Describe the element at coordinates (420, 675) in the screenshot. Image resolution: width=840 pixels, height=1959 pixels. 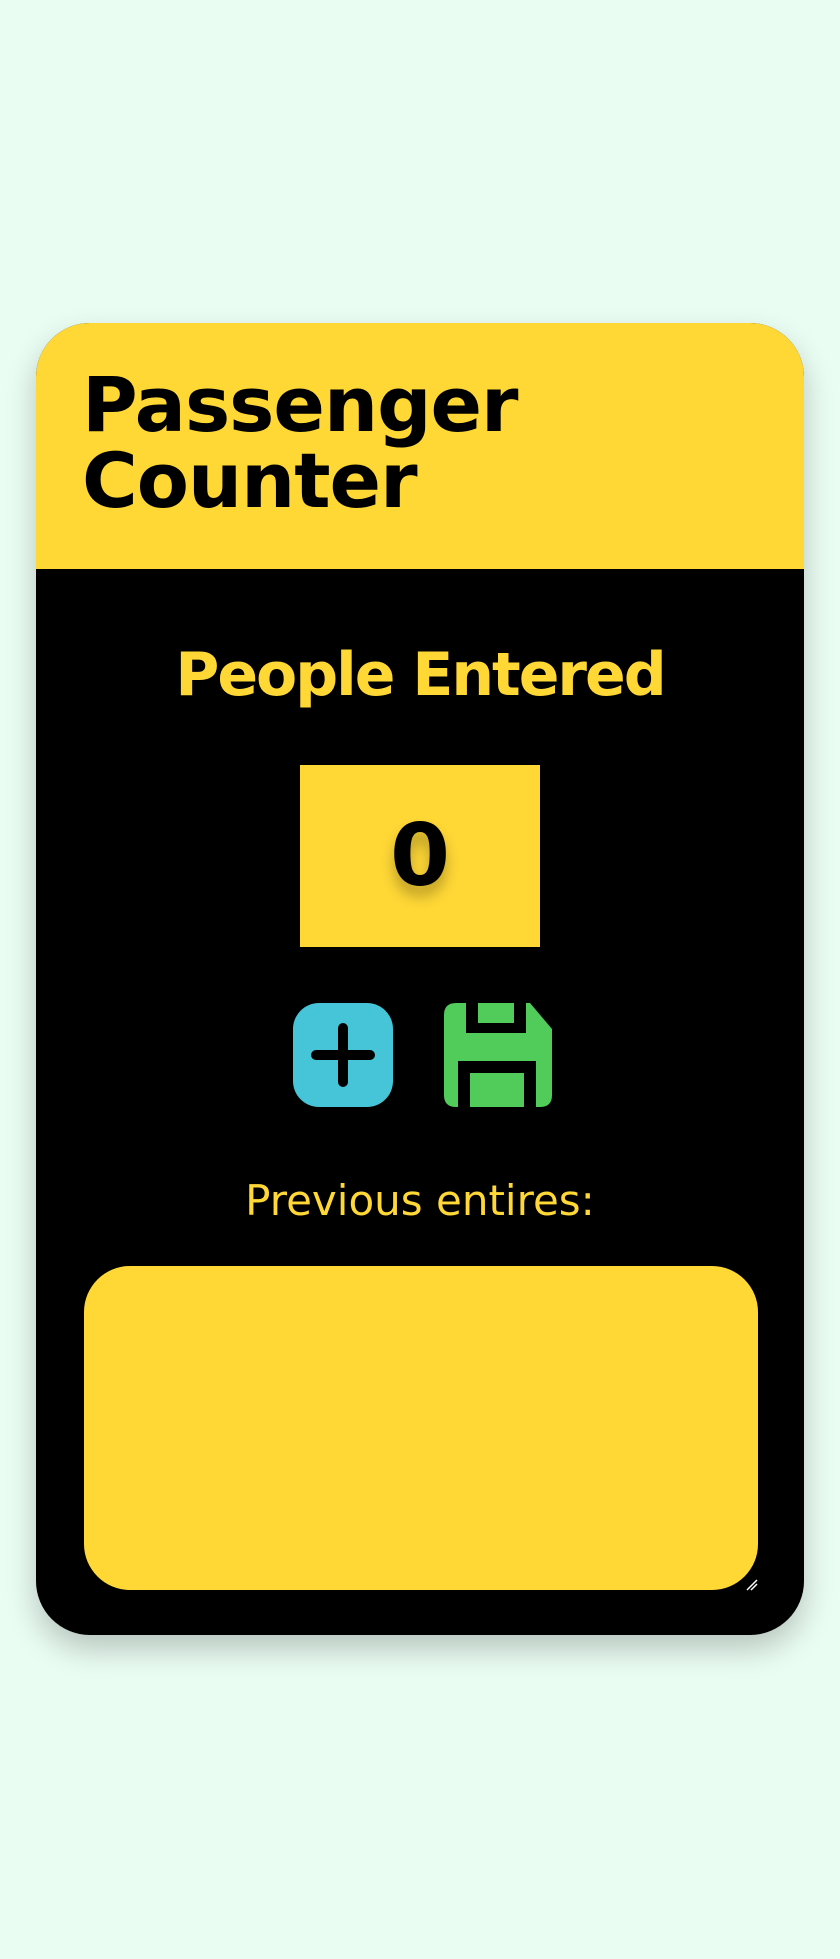
I see `people-entered-heading: People Entered` at that location.